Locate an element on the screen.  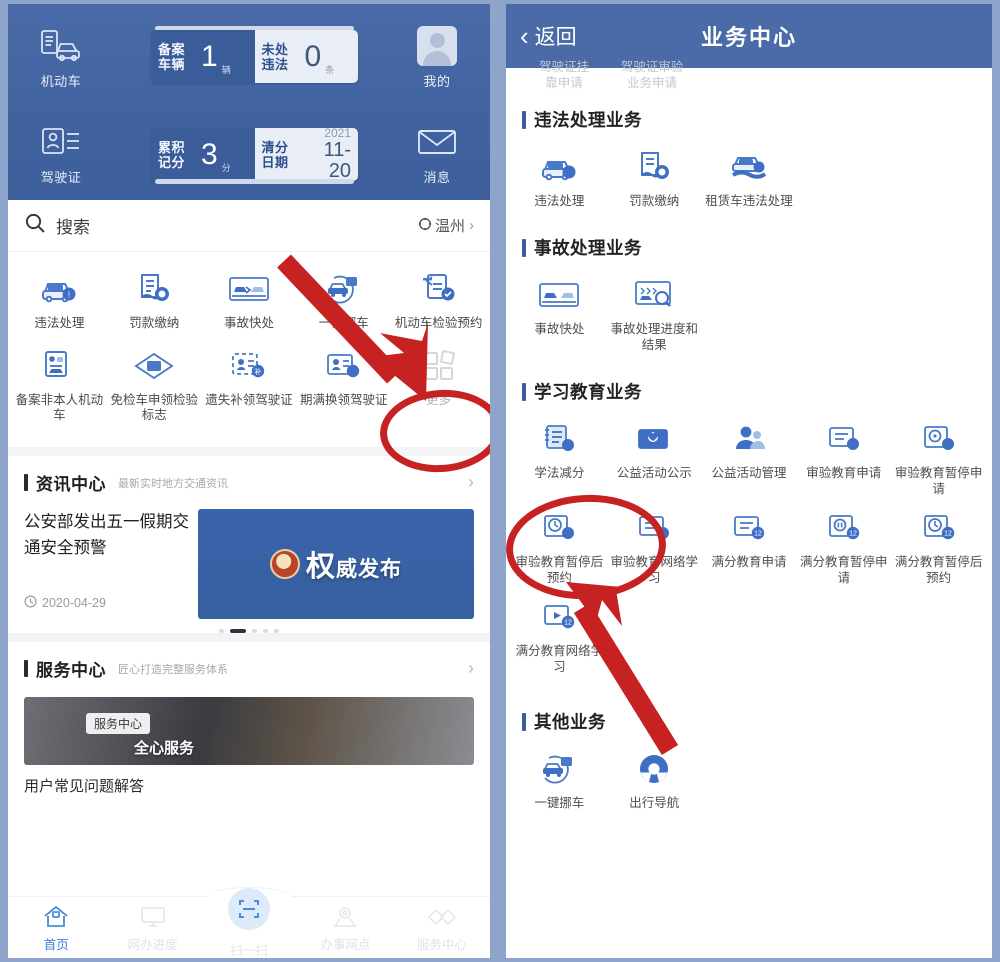
biz-item-review-apply: 审验教育申请 is located at coordinates (843, 457).